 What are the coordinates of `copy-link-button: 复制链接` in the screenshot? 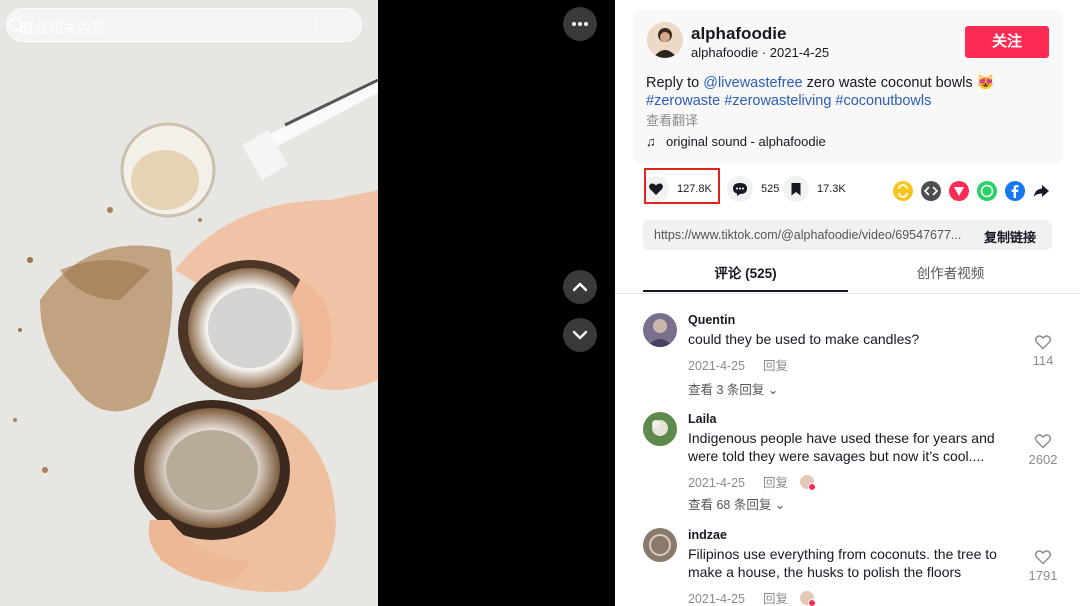 It's located at (1010, 236).